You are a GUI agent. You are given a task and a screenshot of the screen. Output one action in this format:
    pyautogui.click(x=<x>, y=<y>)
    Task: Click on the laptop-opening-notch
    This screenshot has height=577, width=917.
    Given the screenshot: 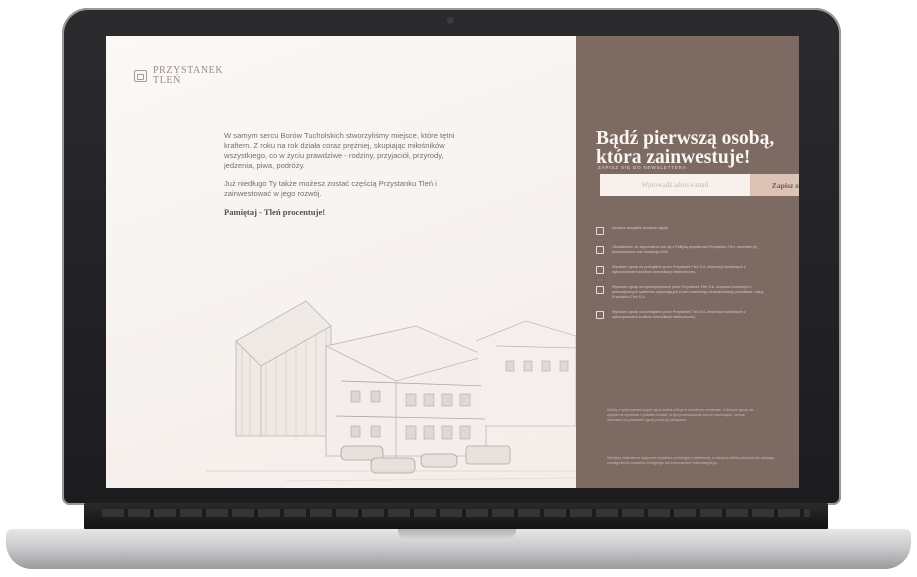 What is the action you would take?
    pyautogui.click(x=457, y=534)
    